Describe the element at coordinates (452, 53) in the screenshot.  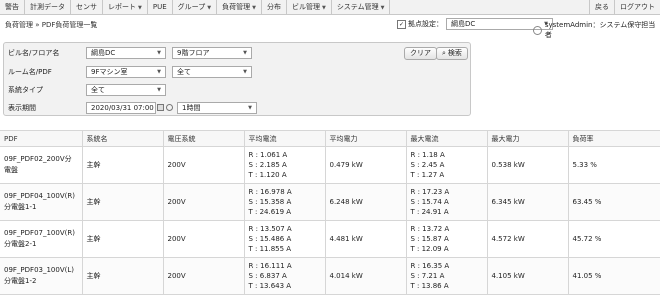
I see `search-button: ⌕ 検索` at that location.